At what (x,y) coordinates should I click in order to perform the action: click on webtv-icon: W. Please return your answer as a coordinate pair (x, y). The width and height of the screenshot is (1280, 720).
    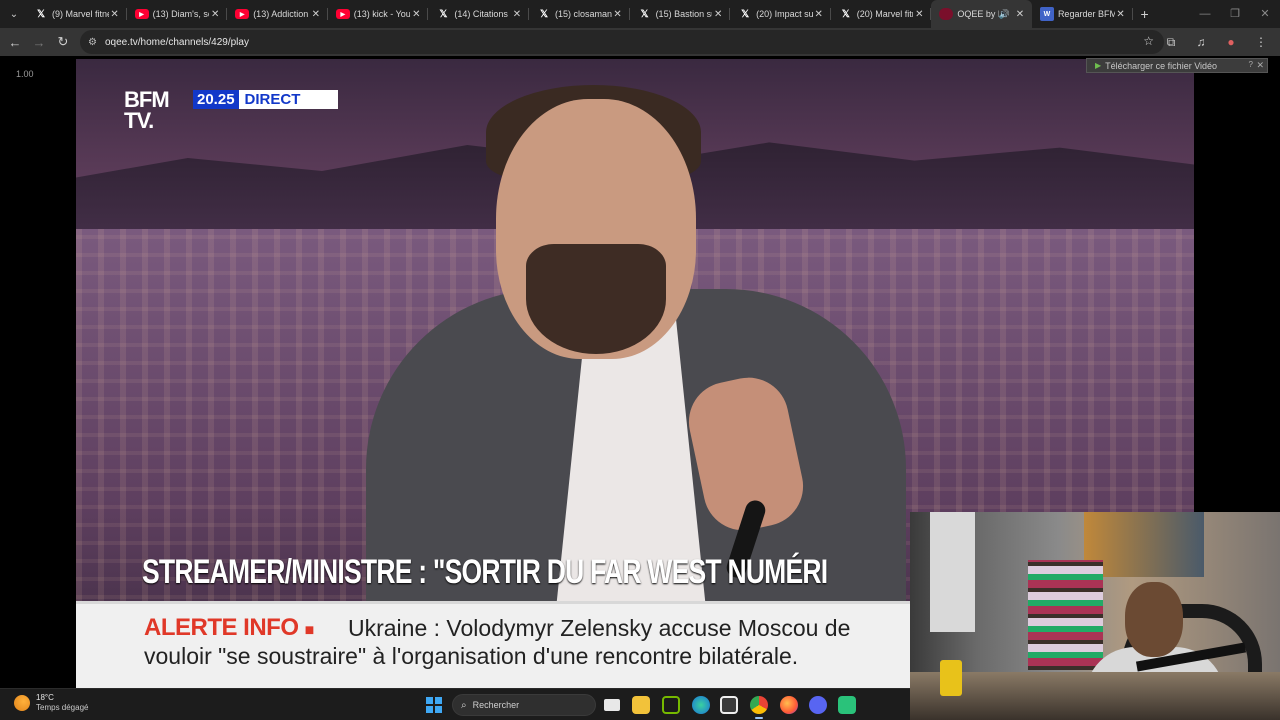
    Looking at the image, I should click on (1046, 14).